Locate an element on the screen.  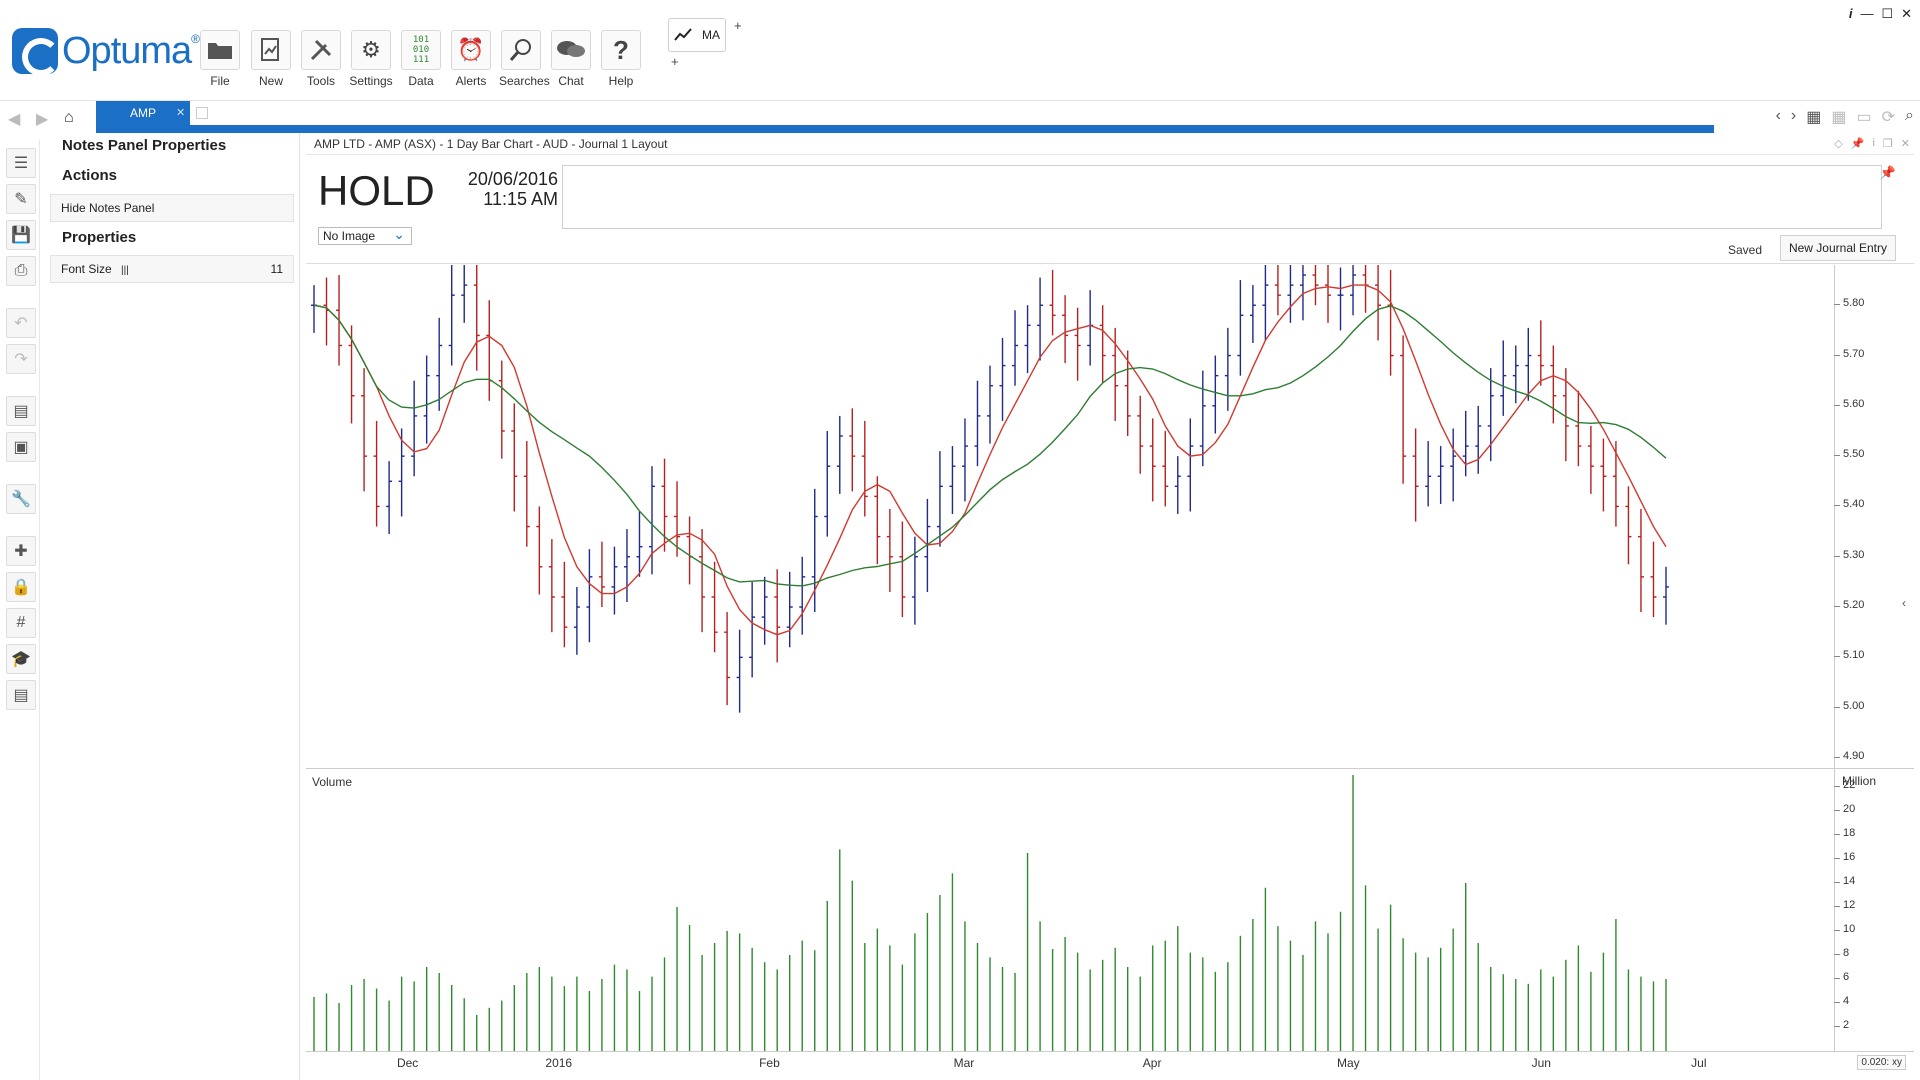
close-icon: ✕ is located at coordinates (1906, 14).